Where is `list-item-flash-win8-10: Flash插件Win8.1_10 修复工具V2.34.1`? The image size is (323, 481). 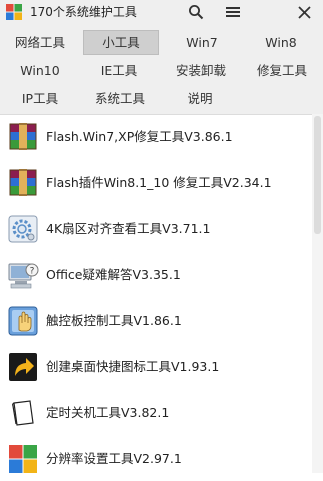
list-item-flash-win8-10: Flash插件Win8.1_10 修复工具V2.34.1 is located at coordinates (156, 183).